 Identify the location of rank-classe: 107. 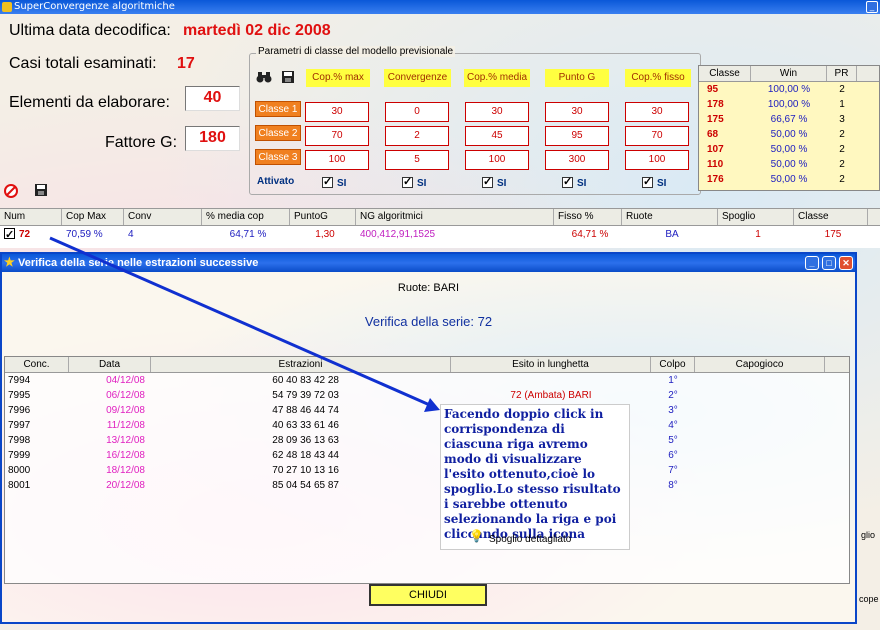
(715, 149).